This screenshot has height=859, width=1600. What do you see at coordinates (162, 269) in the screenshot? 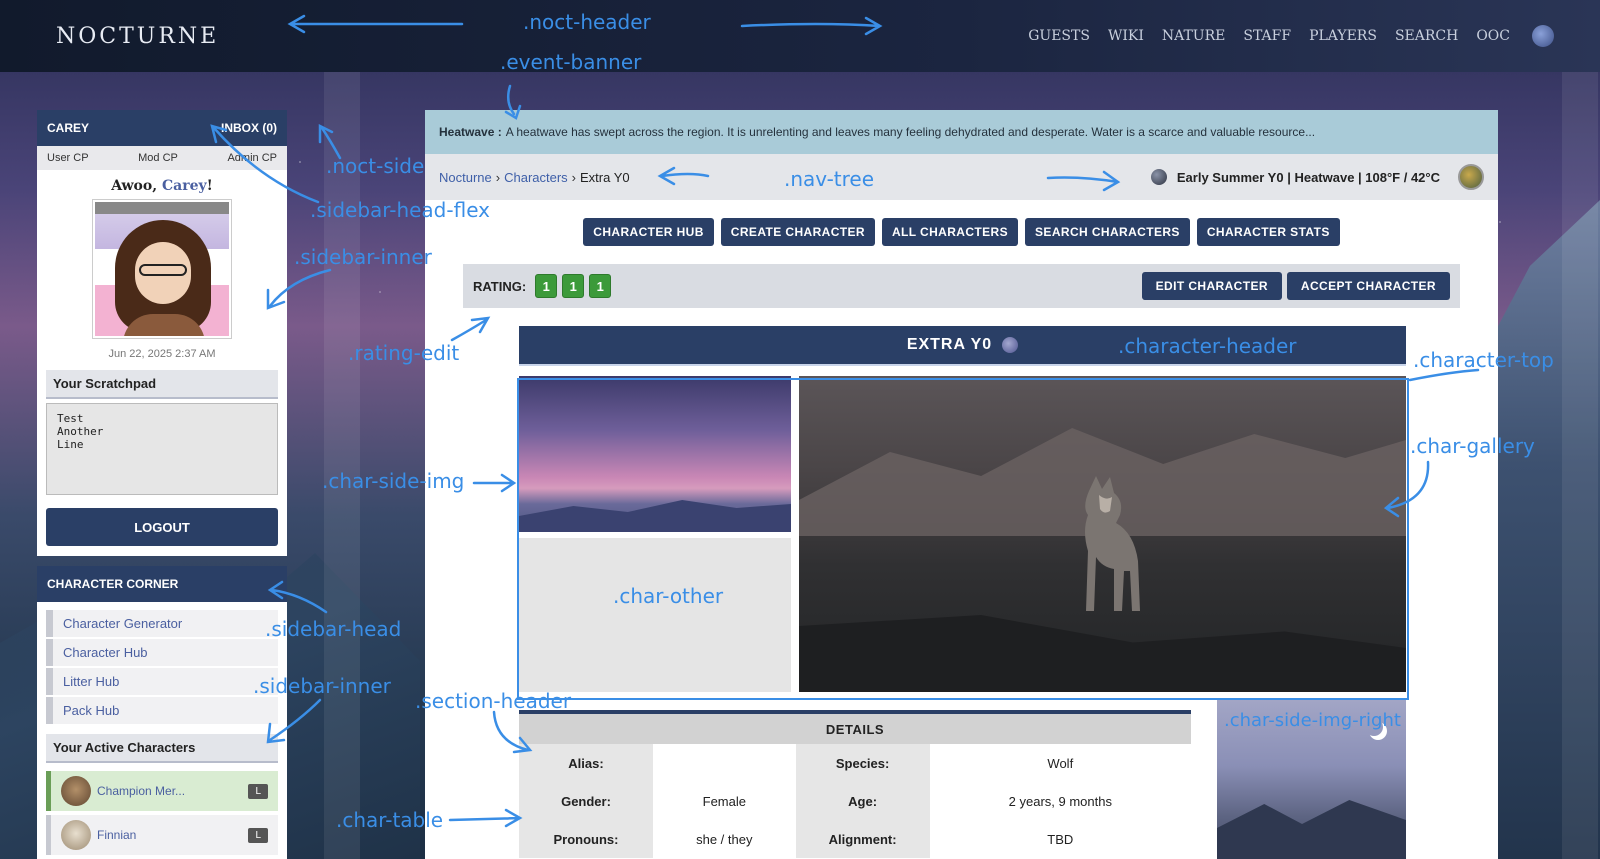
I see `avatar` at bounding box center [162, 269].